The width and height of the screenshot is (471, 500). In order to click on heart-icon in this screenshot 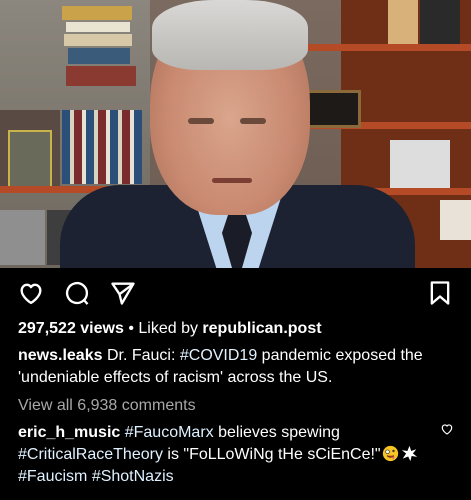, I will do `click(31, 293)`.